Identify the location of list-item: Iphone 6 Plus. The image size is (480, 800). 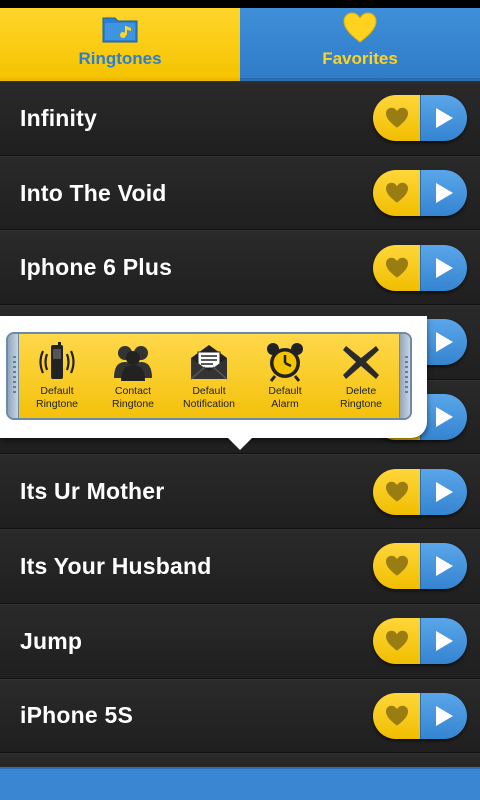
(240, 268).